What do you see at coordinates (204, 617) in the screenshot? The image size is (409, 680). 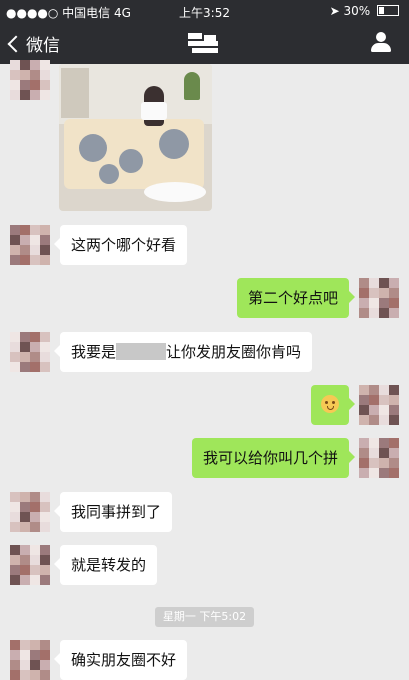 I see `chat-timestamp: 星期一 下午5:02` at bounding box center [204, 617].